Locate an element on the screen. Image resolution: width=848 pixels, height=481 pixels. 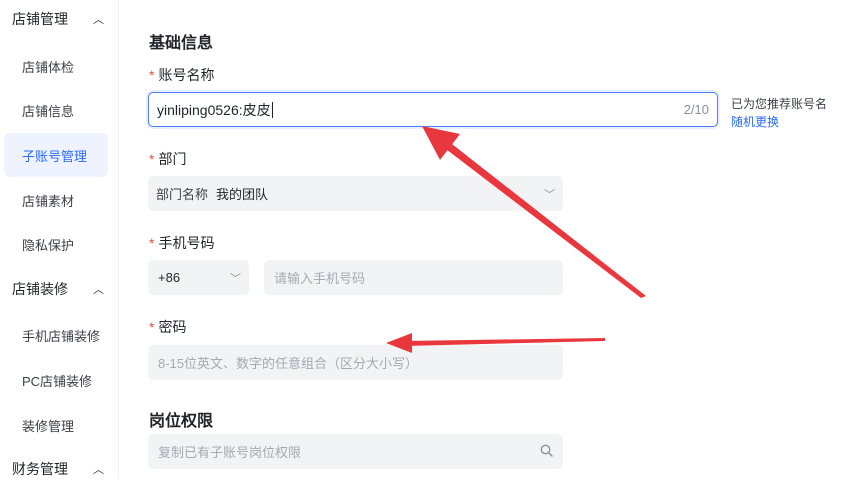
sidebar-item-store-info: 店铺信息 is located at coordinates (56, 110).